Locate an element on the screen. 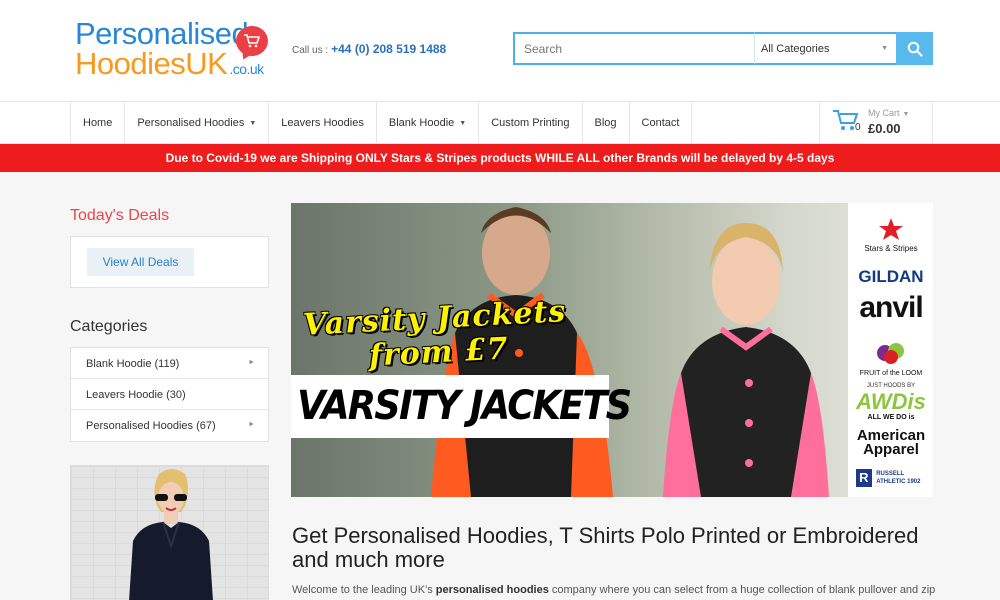 This screenshot has width=1000, height=600. russell-r-icon: R is located at coordinates (863, 478).